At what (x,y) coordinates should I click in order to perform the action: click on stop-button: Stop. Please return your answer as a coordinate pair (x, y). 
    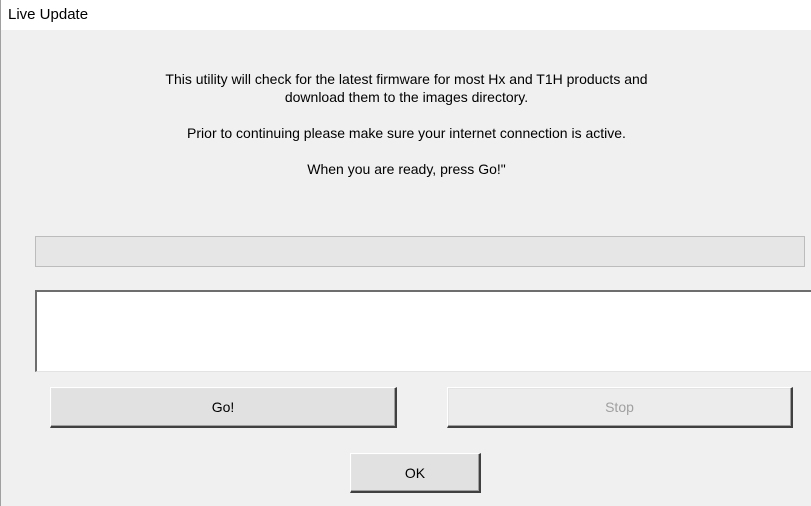
    Looking at the image, I should click on (620, 407).